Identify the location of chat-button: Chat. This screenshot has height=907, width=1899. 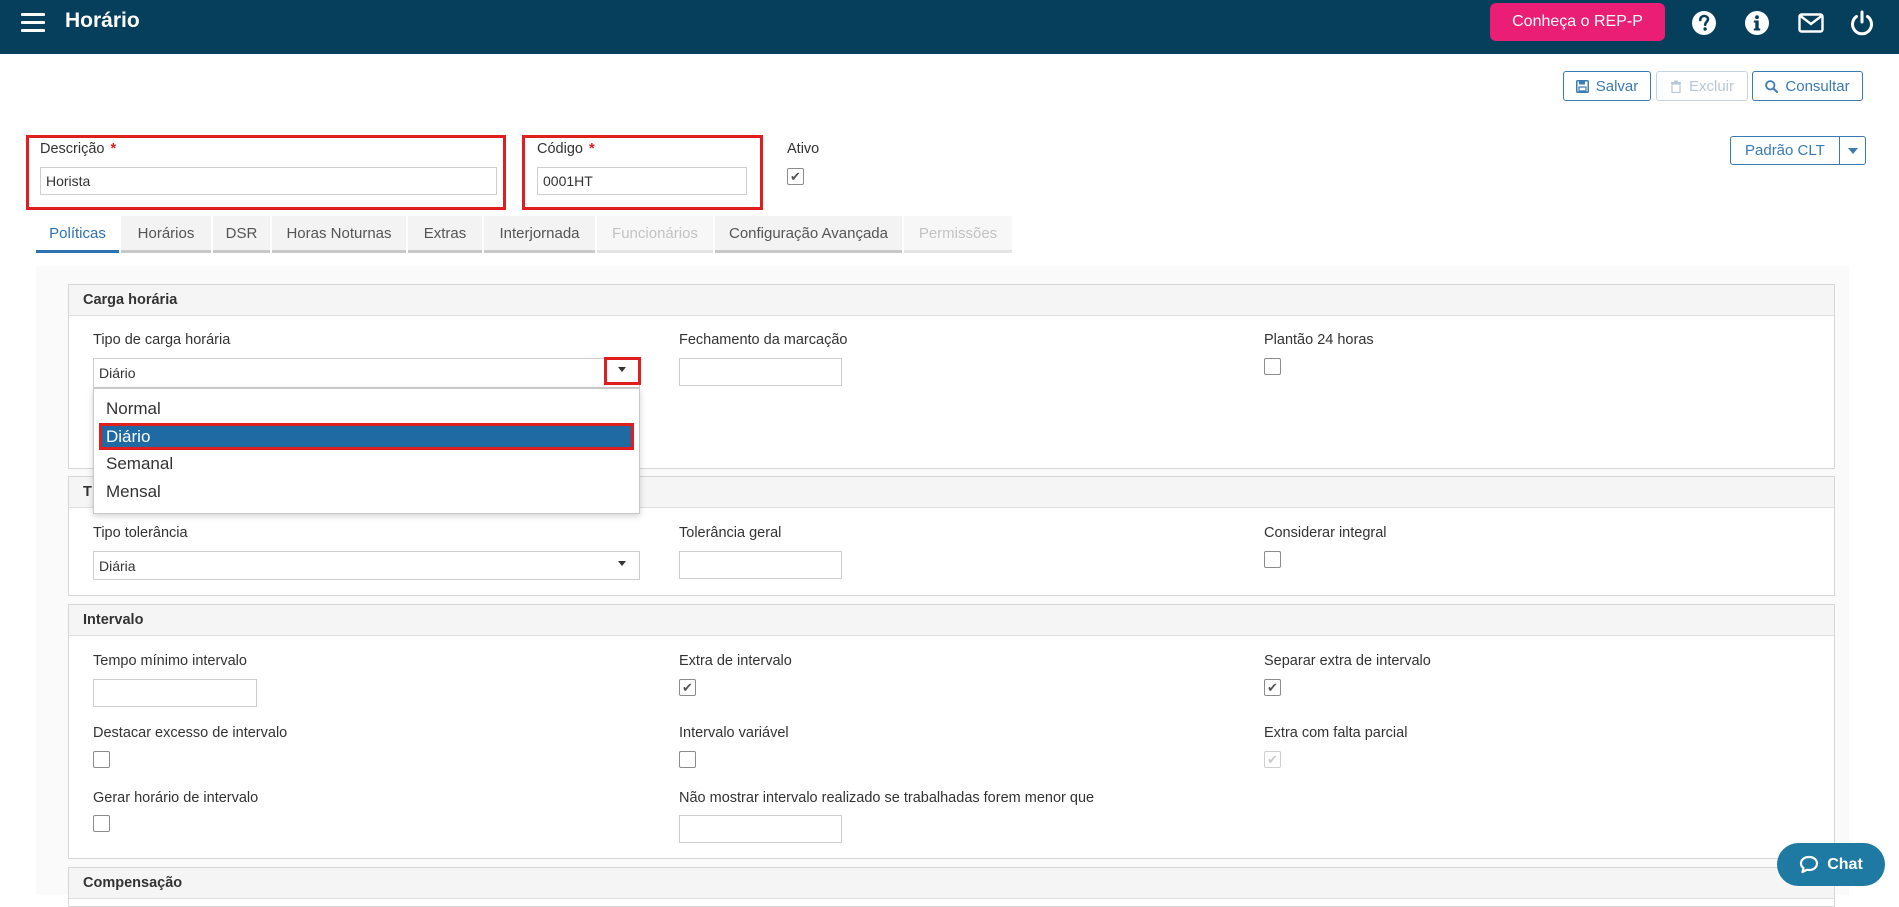
(1831, 864).